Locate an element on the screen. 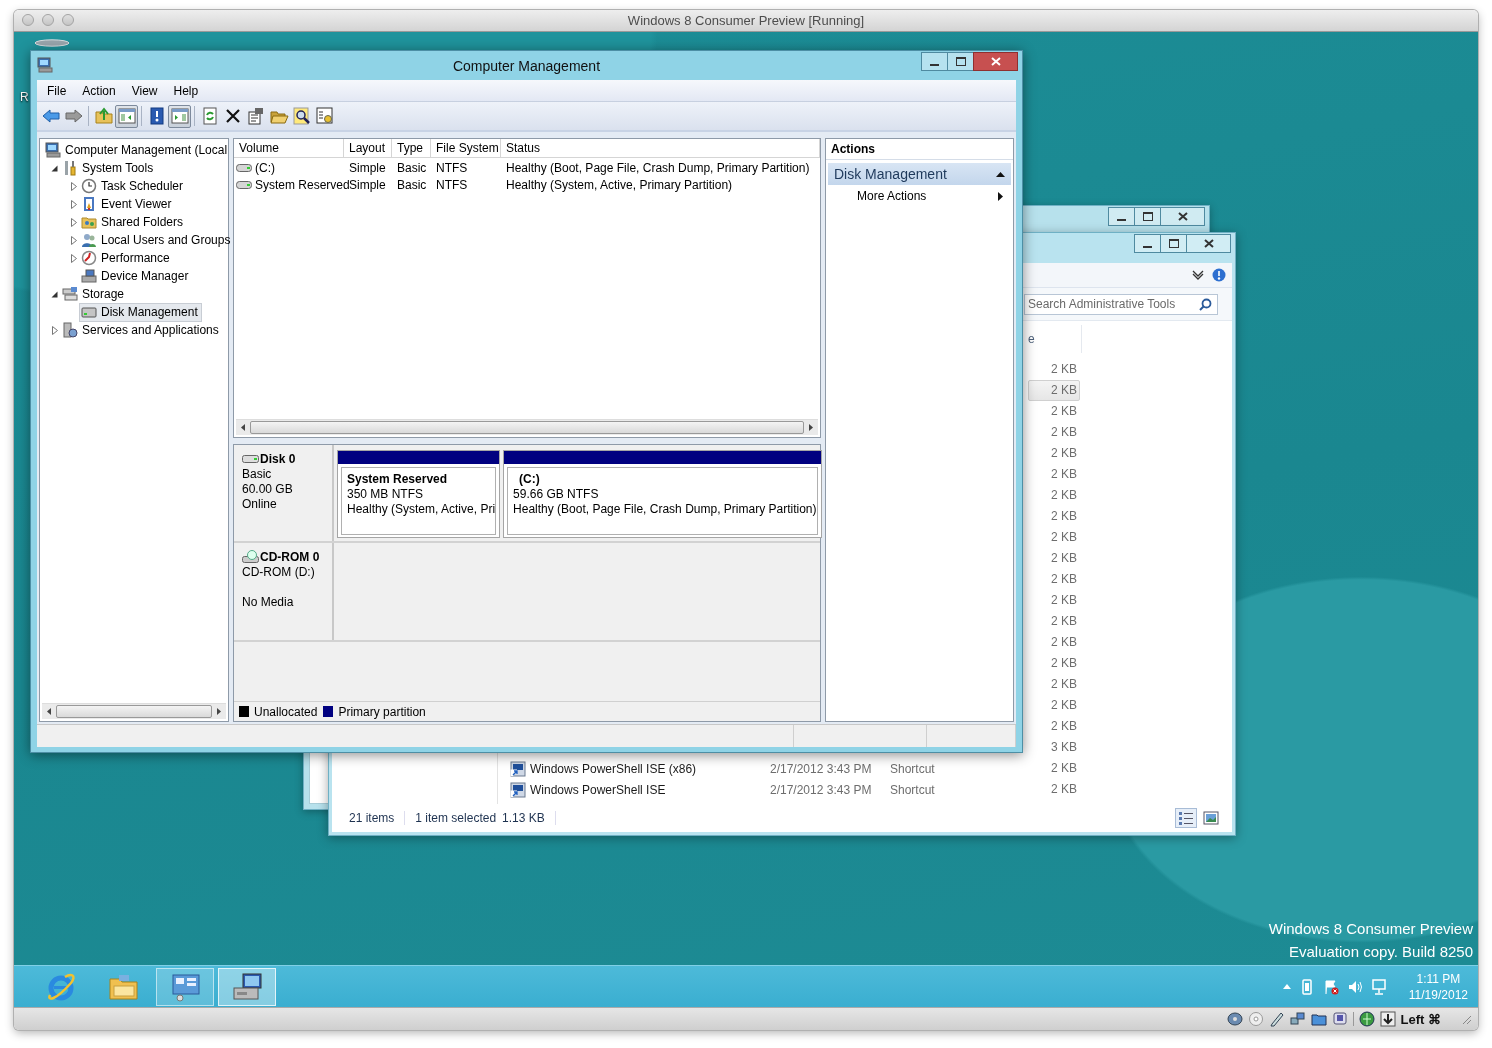 This screenshot has height=1048, width=1492. action-section-header: Disk Management is located at coordinates (919, 174).